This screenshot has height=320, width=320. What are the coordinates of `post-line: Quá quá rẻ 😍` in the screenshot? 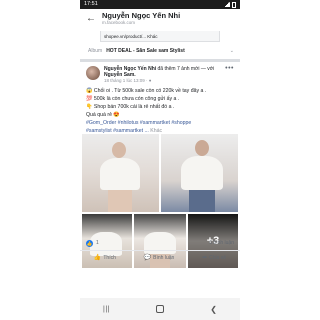 It's located at (103, 115).